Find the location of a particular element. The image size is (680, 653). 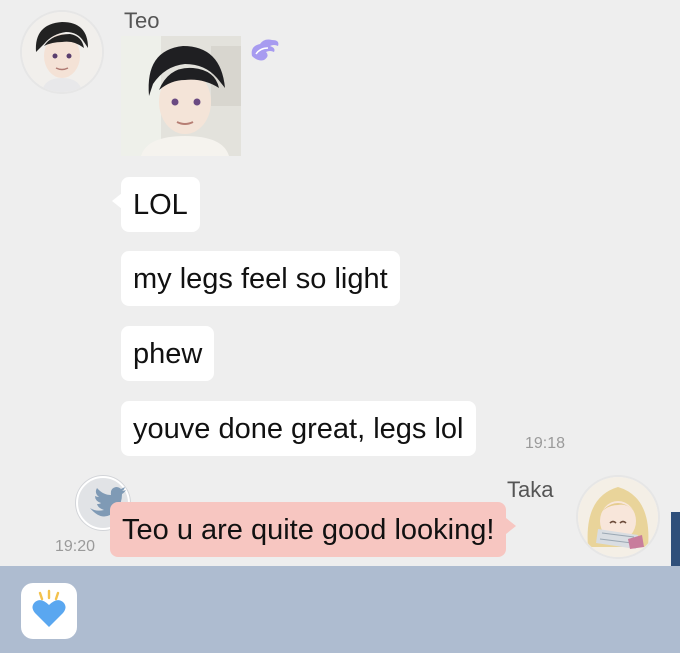

teo-avatar-image is located at coordinates (62, 52).